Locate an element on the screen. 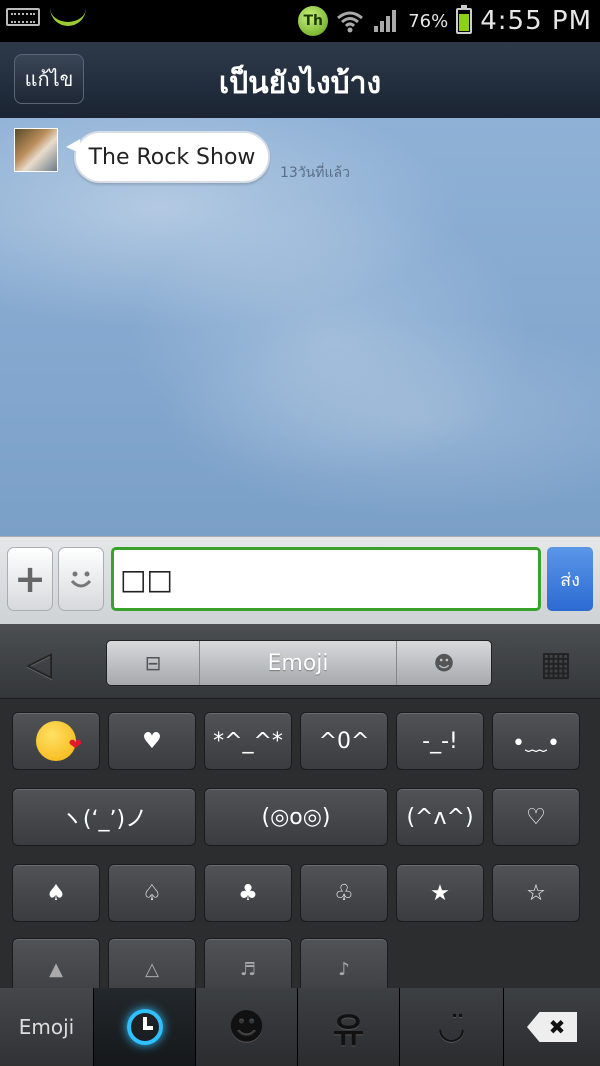 This screenshot has width=600, height=1066. emoji-key: (^ᴧ^) is located at coordinates (440, 817).